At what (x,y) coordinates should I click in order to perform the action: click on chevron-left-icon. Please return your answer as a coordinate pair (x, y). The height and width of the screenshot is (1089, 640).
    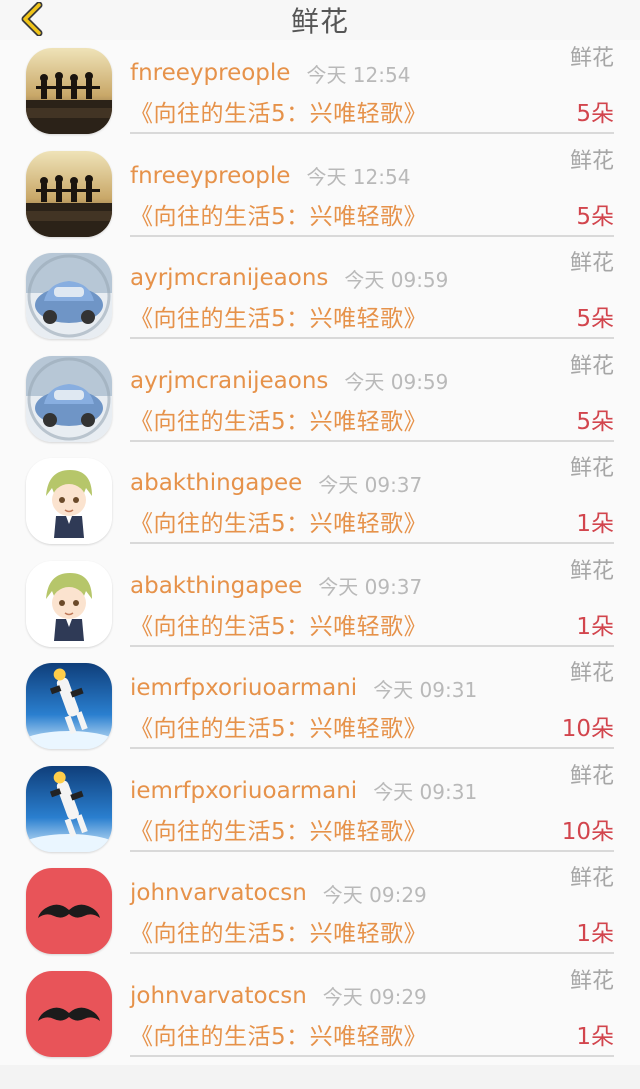
    Looking at the image, I should click on (32, 19).